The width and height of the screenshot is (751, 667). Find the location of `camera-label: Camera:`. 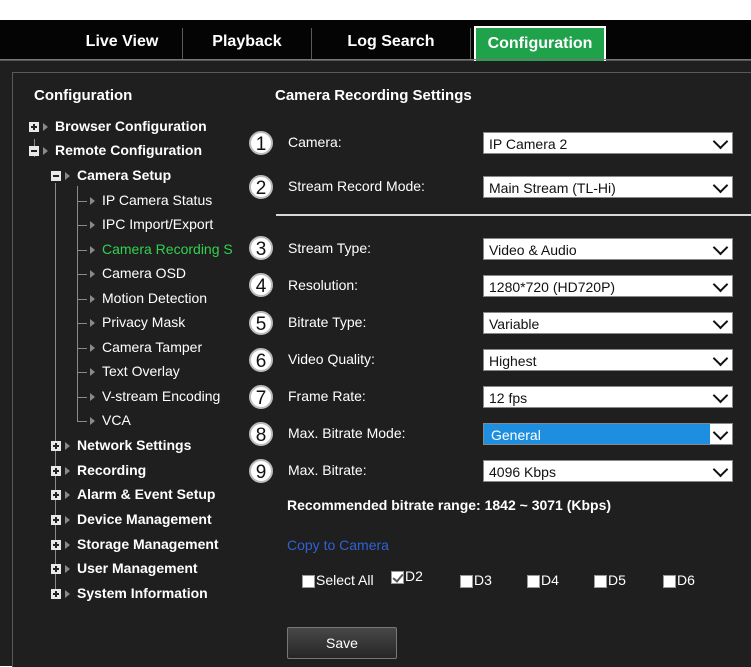

camera-label: Camera: is located at coordinates (315, 142).